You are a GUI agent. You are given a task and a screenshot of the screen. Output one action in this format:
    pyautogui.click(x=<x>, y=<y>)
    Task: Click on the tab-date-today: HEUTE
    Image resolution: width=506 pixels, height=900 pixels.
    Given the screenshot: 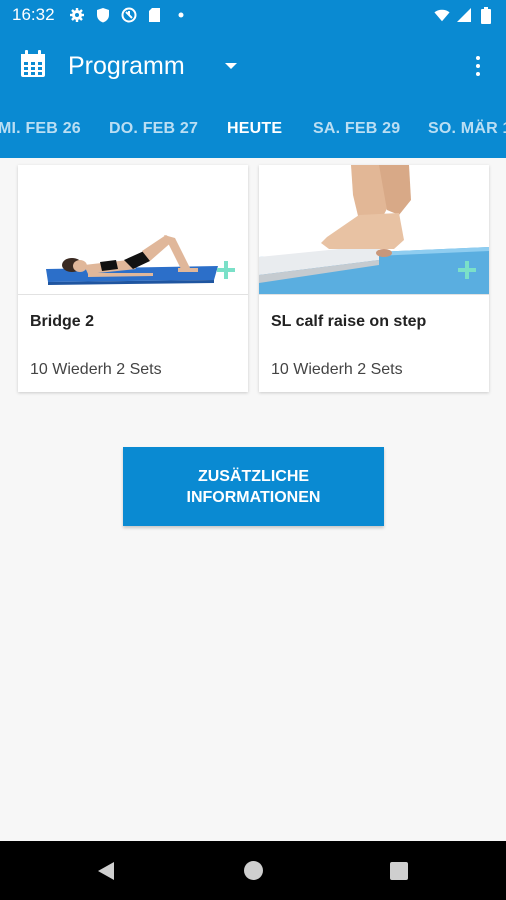 What is the action you would take?
    pyautogui.click(x=254, y=129)
    